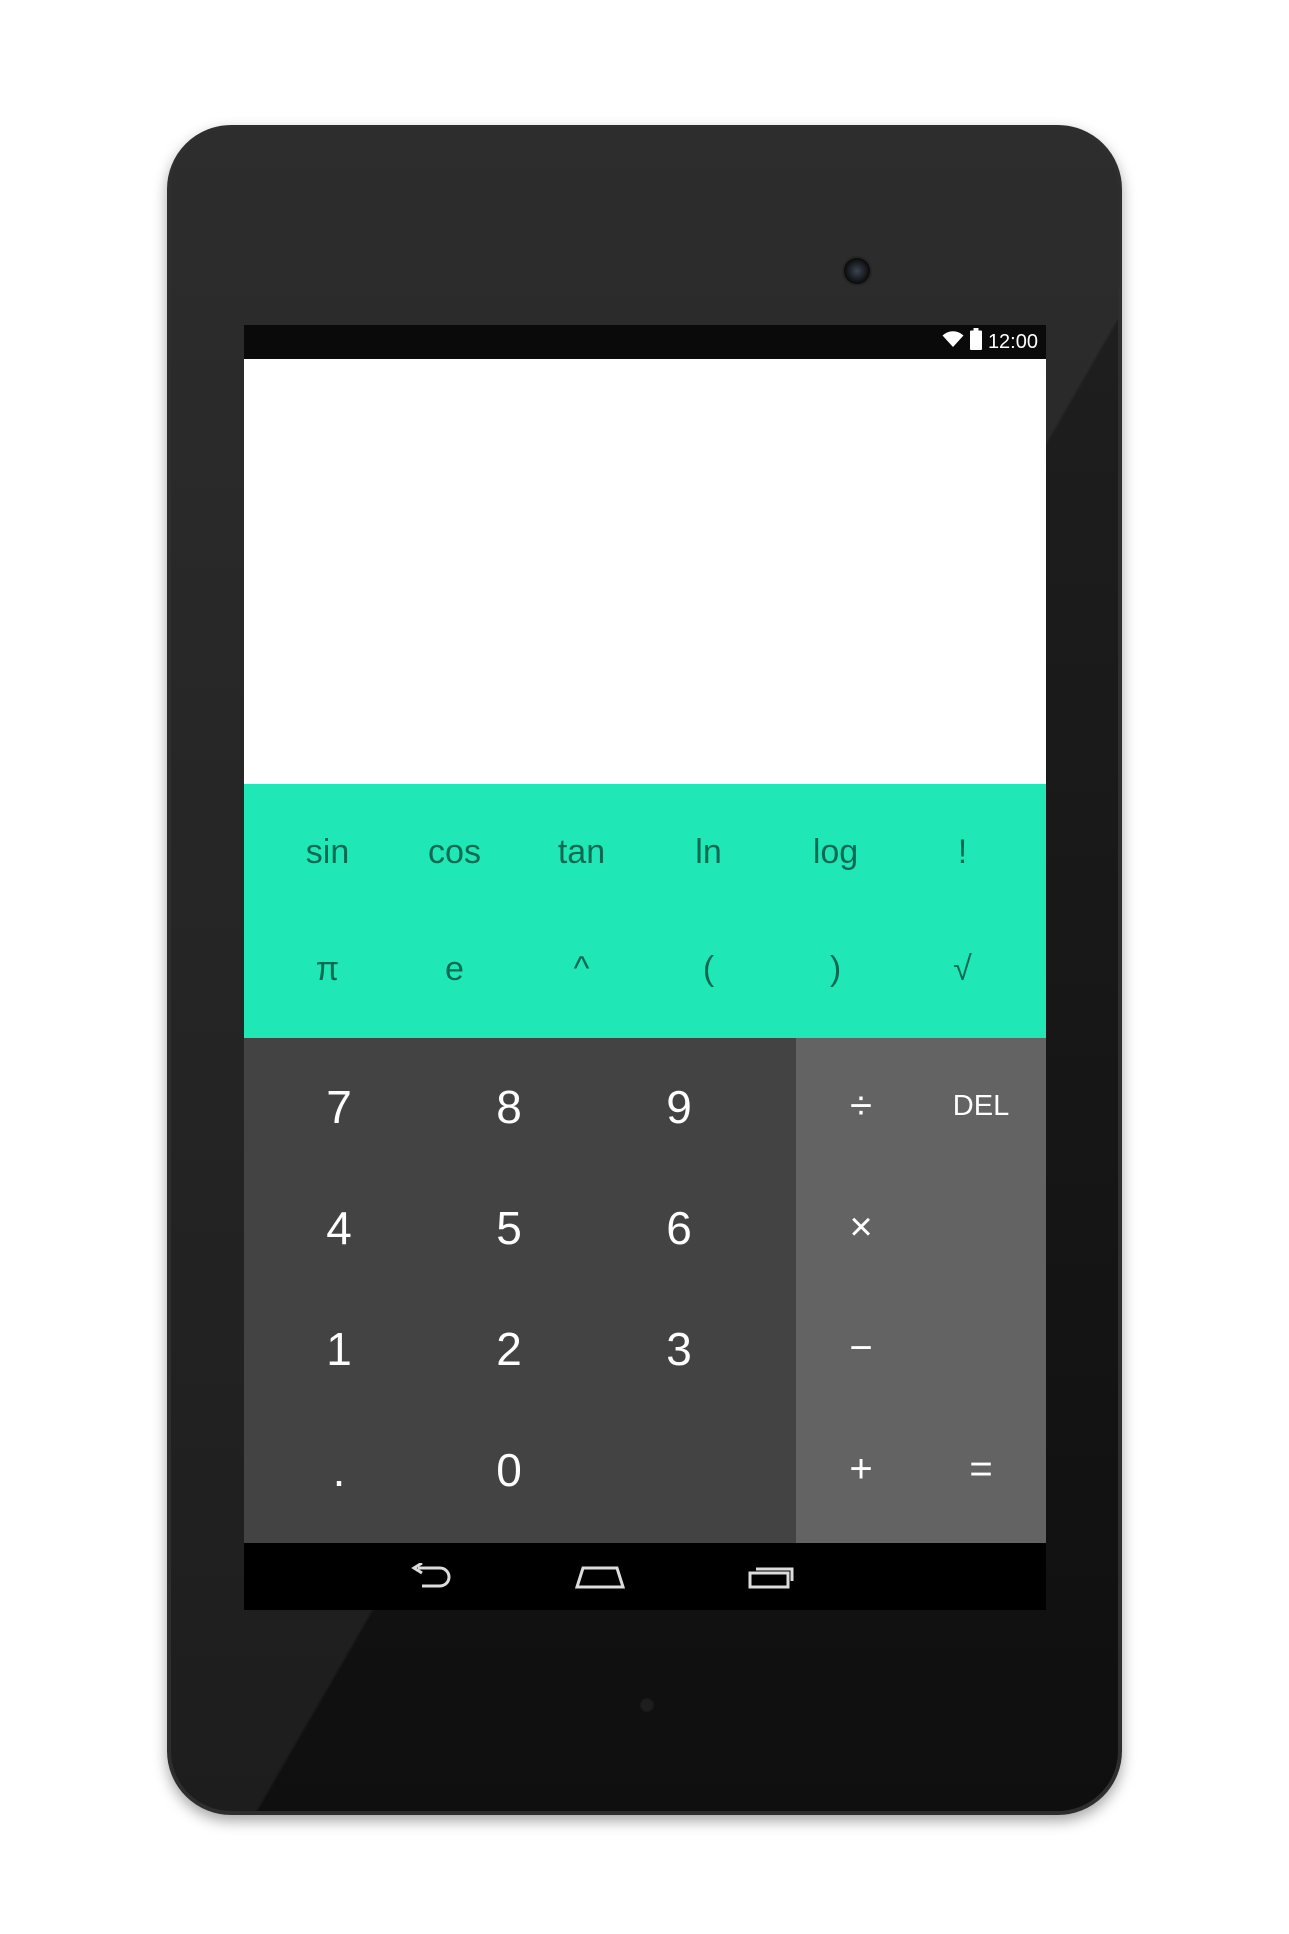 The image size is (1289, 1934). What do you see at coordinates (679, 1106) in the screenshot?
I see `digit-9-button: 9` at bounding box center [679, 1106].